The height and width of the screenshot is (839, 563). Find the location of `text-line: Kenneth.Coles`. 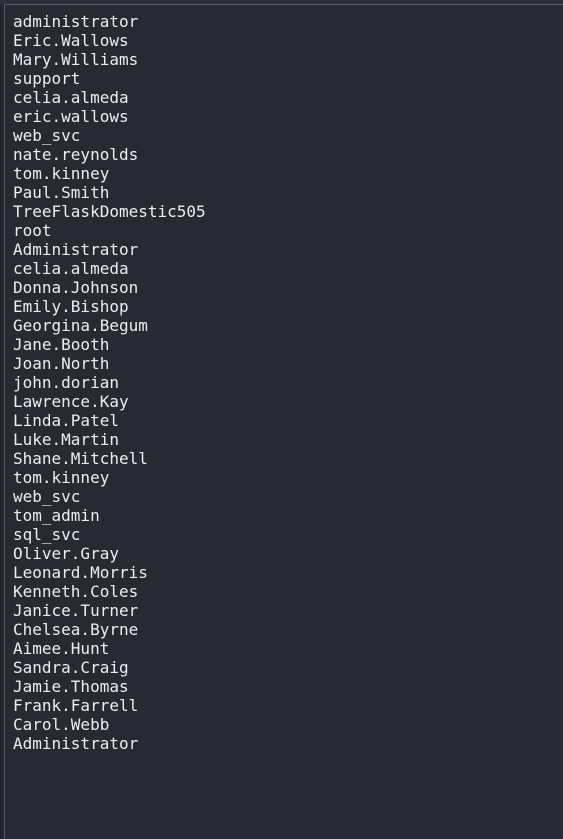

text-line: Kenneth.Coles is located at coordinates (76, 591).